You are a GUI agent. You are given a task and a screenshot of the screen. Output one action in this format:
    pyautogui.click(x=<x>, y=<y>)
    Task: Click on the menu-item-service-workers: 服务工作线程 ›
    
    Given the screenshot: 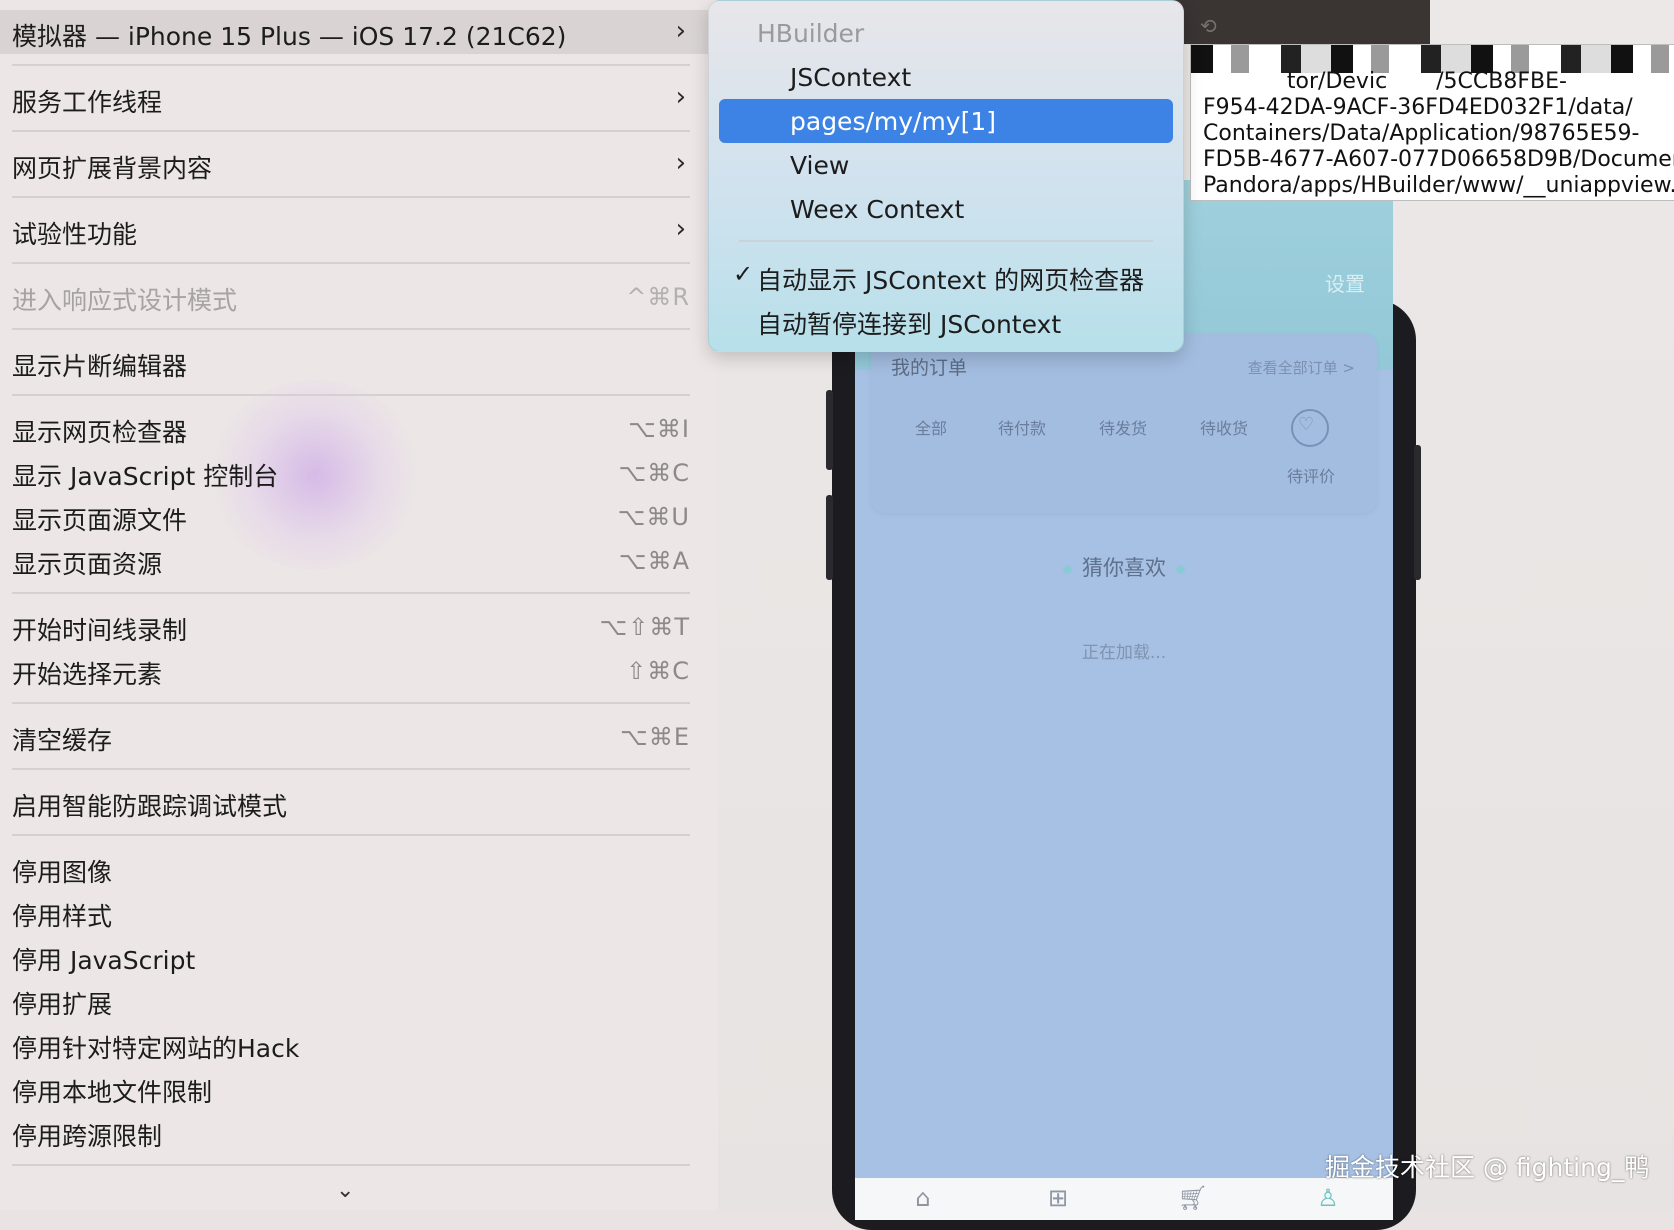 What is the action you would take?
    pyautogui.click(x=359, y=98)
    